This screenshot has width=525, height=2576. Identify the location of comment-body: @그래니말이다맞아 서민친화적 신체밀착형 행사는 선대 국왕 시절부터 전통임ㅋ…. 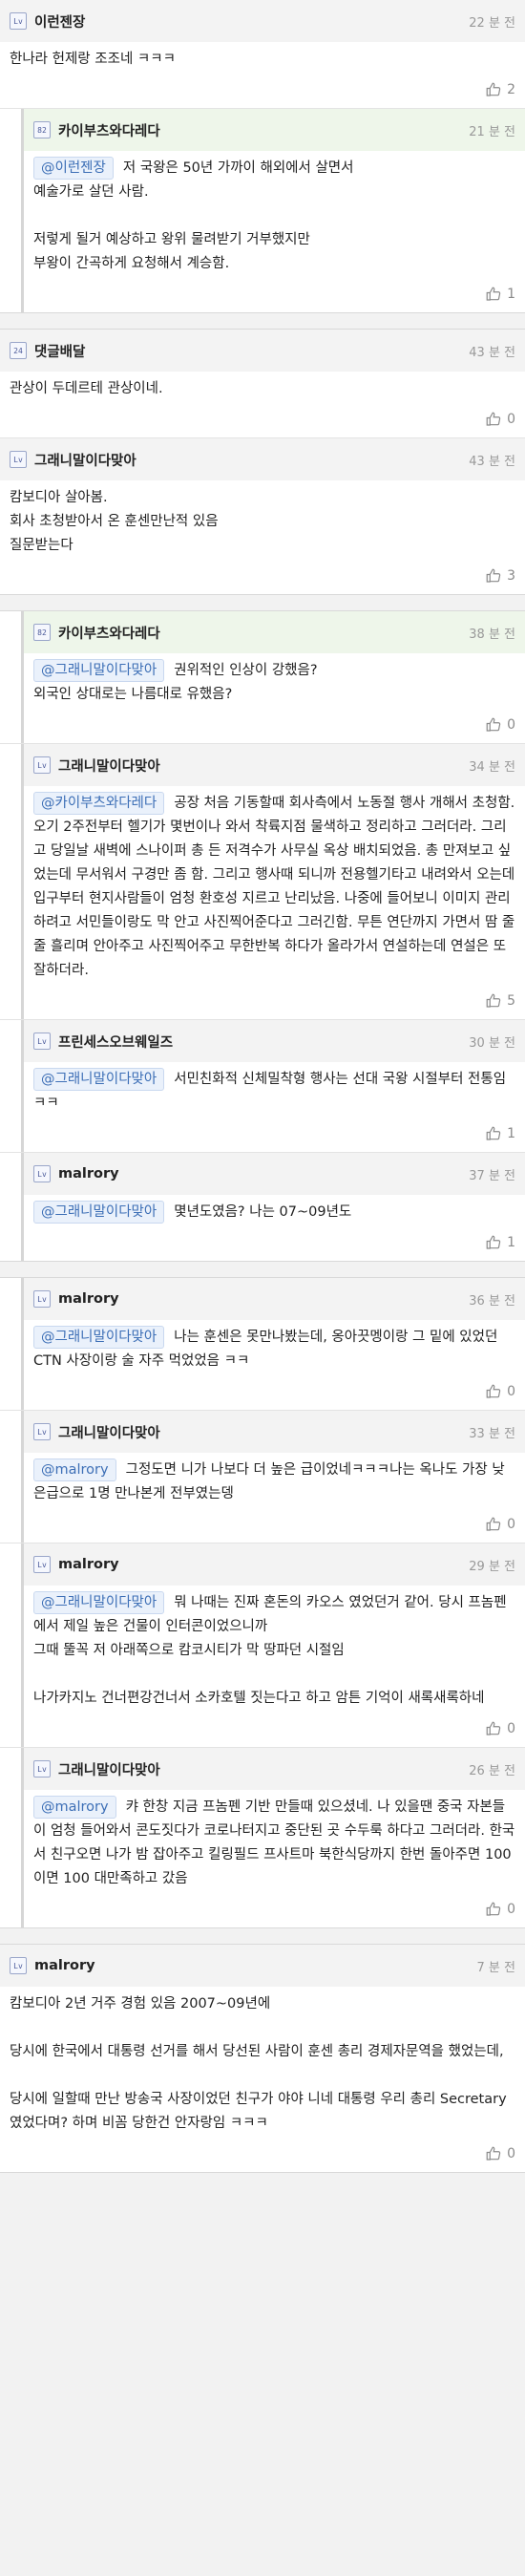
(274, 1089).